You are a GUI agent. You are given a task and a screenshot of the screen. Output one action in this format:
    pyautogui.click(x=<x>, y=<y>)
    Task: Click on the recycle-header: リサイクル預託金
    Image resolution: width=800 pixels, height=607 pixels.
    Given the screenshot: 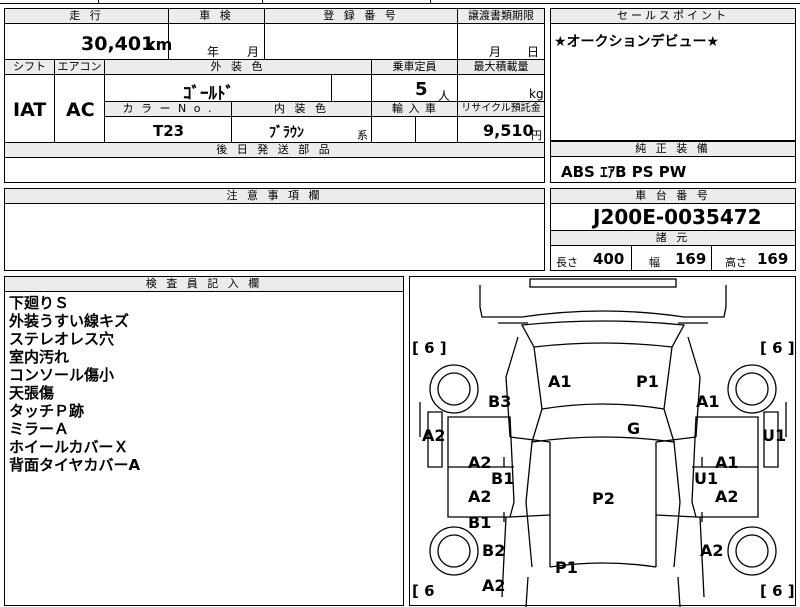 What is the action you would take?
    pyautogui.click(x=501, y=109)
    